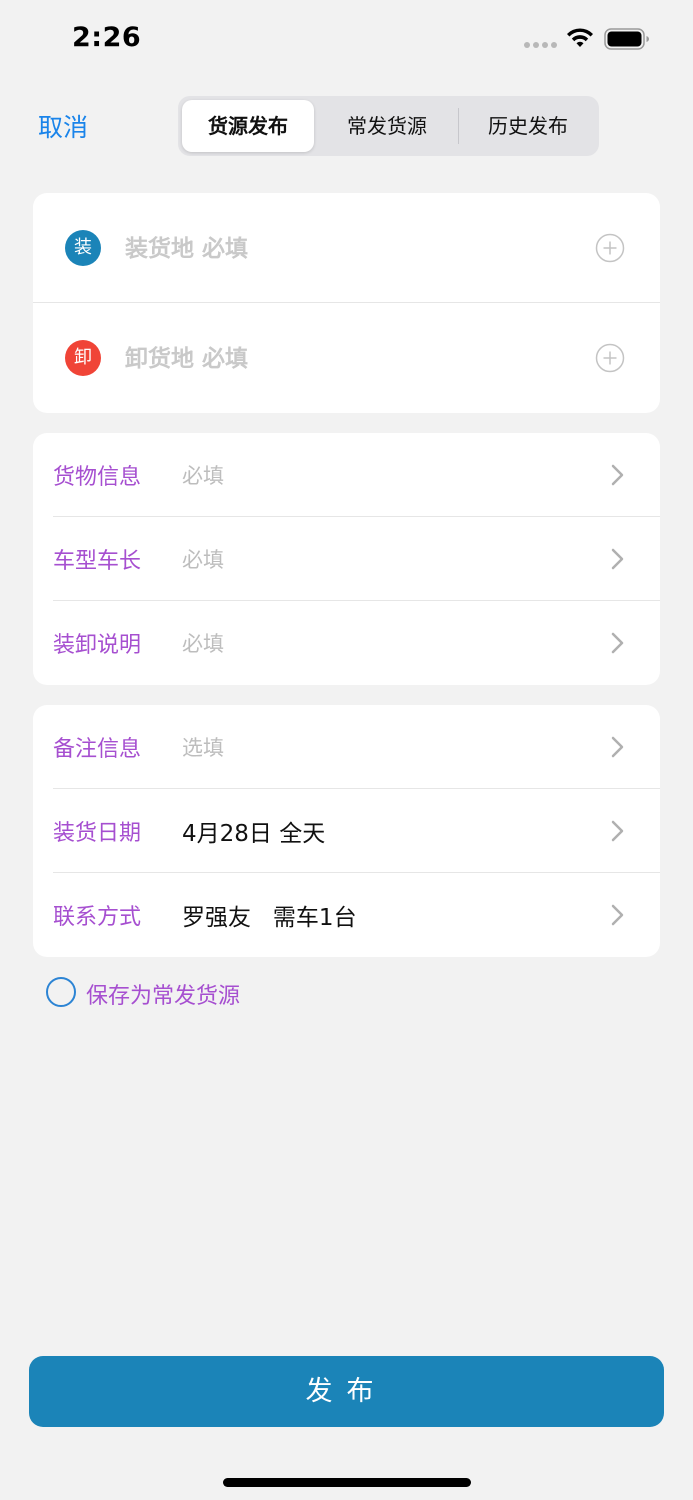 This screenshot has width=693, height=1500. I want to click on cargo-info-row: 货物信息 必填, so click(346, 475).